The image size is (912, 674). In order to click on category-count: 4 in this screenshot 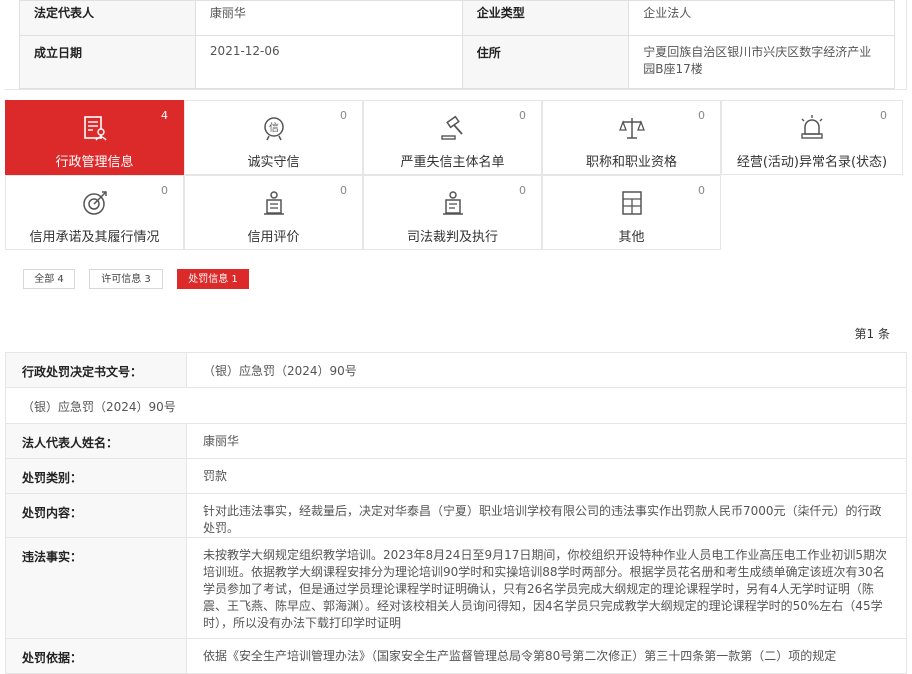, I will do `click(164, 115)`.